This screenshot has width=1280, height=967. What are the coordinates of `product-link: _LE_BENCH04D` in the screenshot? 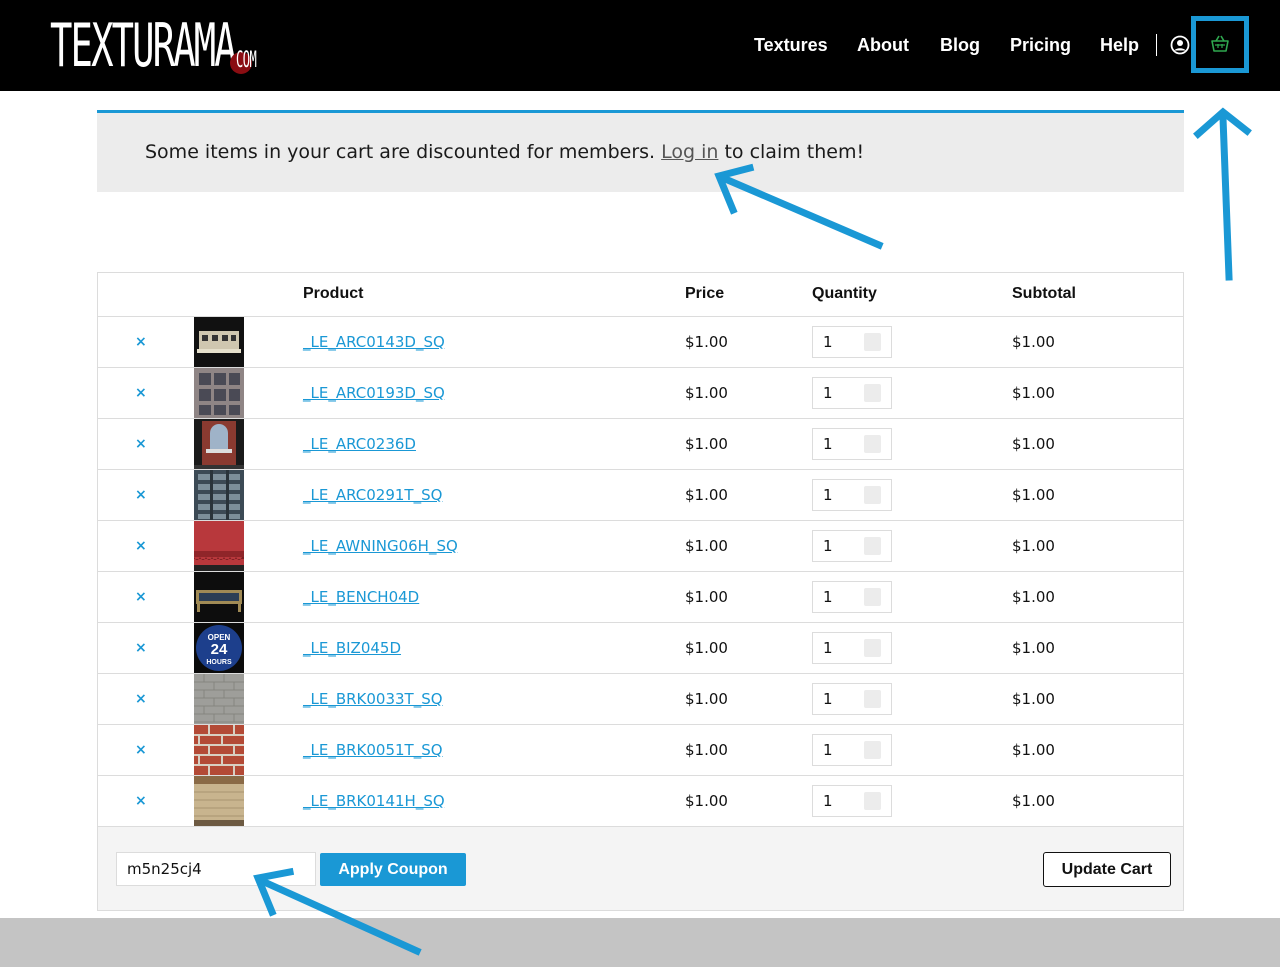 It's located at (361, 597).